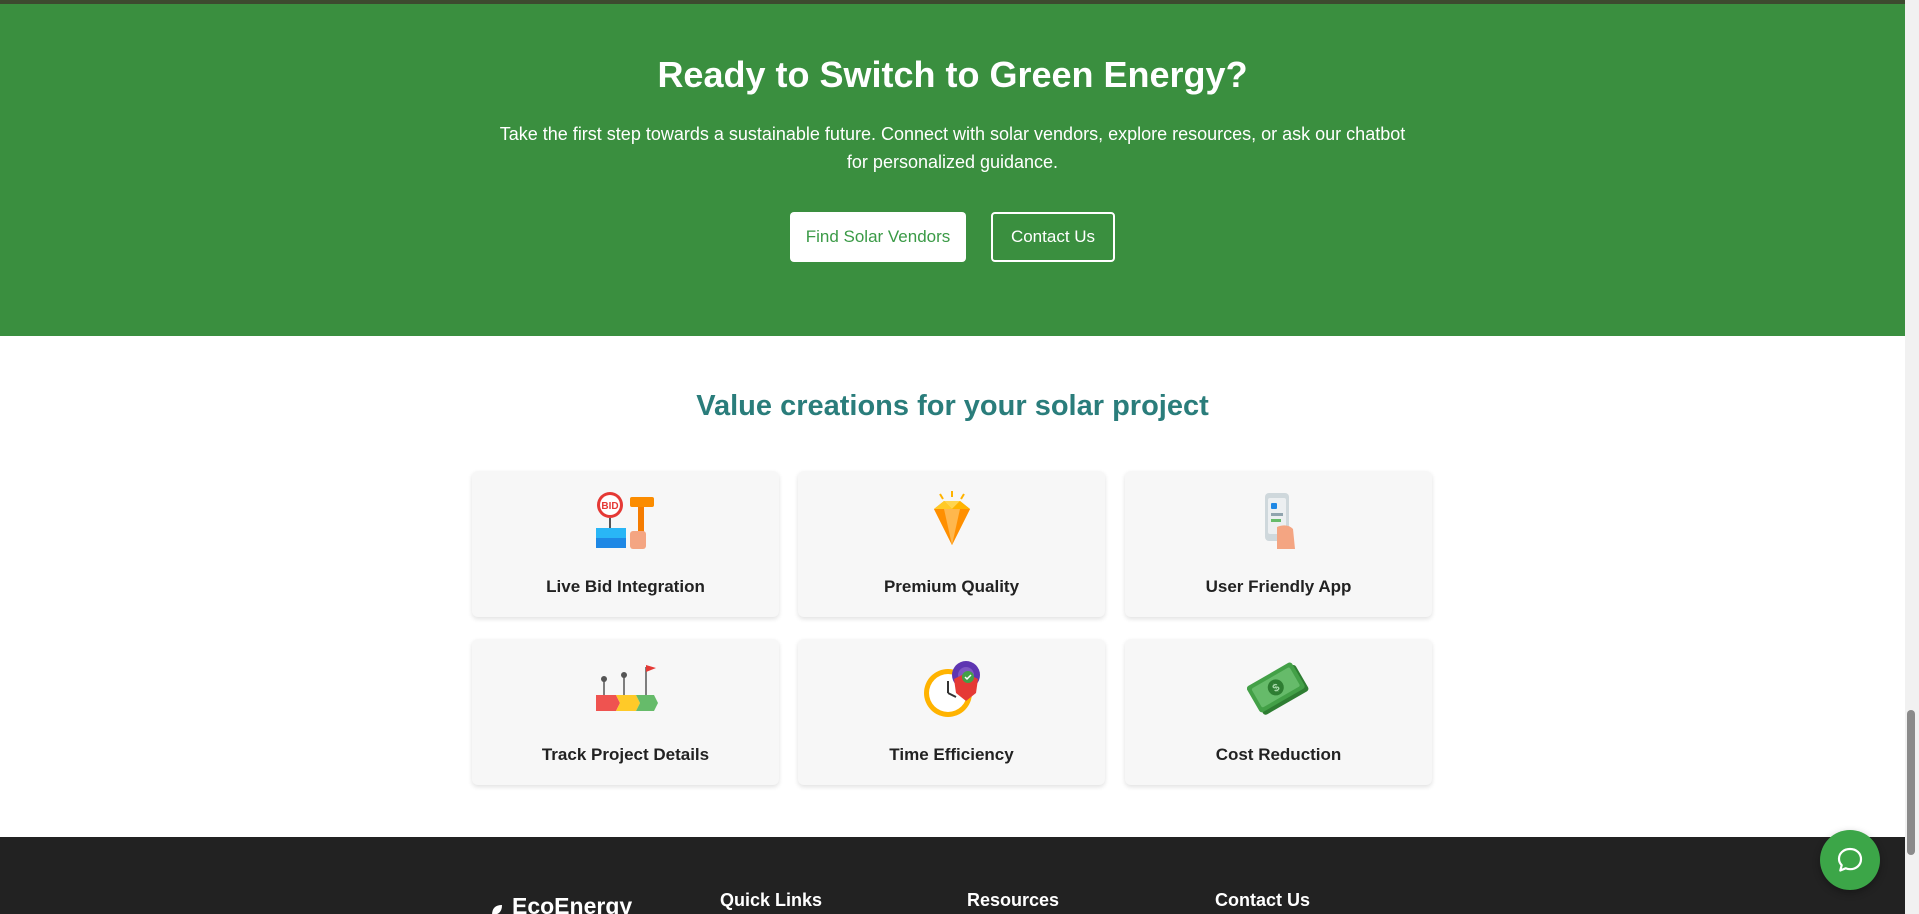  I want to click on value-card-user-friendly-app: User Friendly App, so click(1278, 544).